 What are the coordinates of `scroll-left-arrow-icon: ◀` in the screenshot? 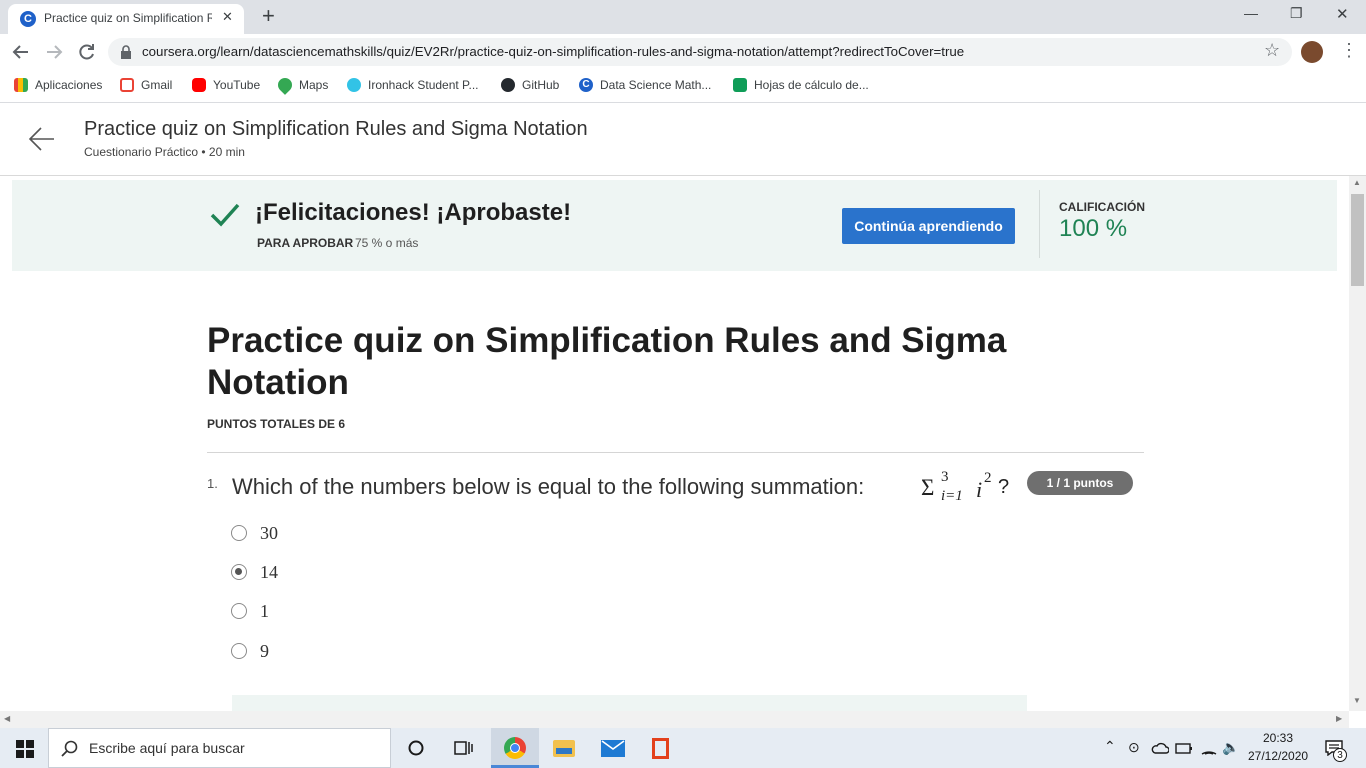 It's located at (7, 718).